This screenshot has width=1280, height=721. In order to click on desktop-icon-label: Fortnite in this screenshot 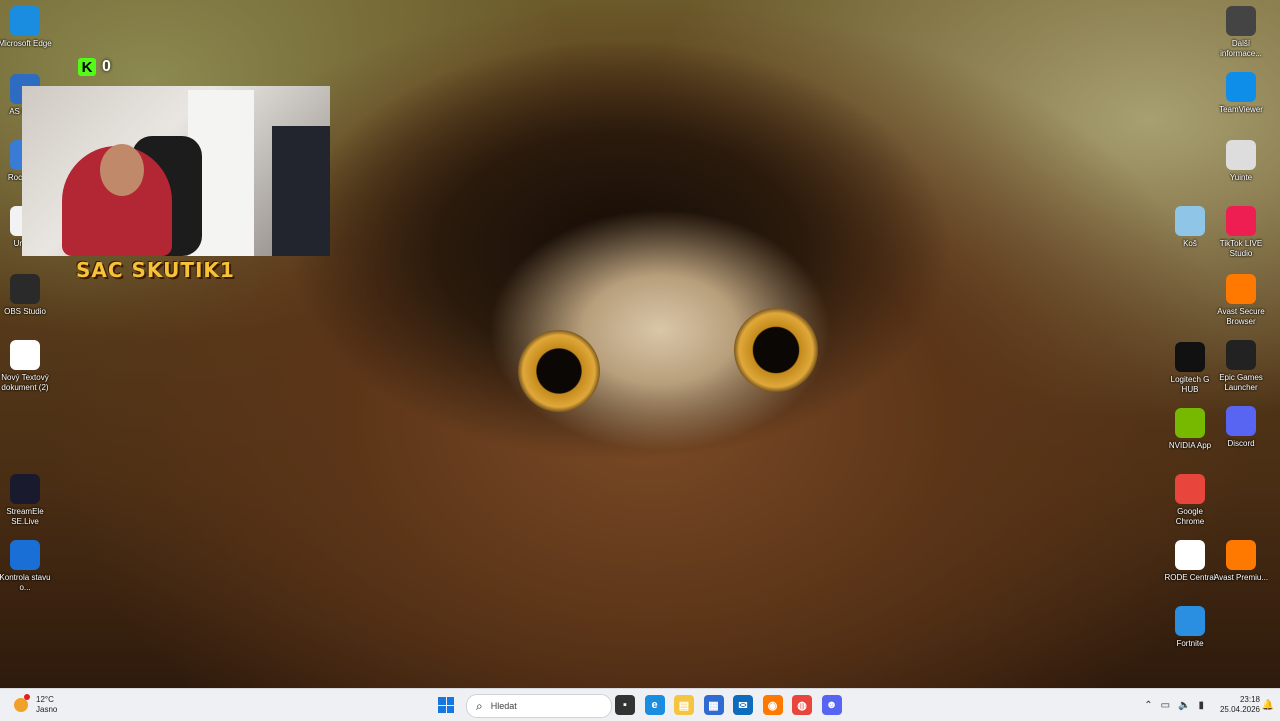, I will do `click(1190, 643)`.